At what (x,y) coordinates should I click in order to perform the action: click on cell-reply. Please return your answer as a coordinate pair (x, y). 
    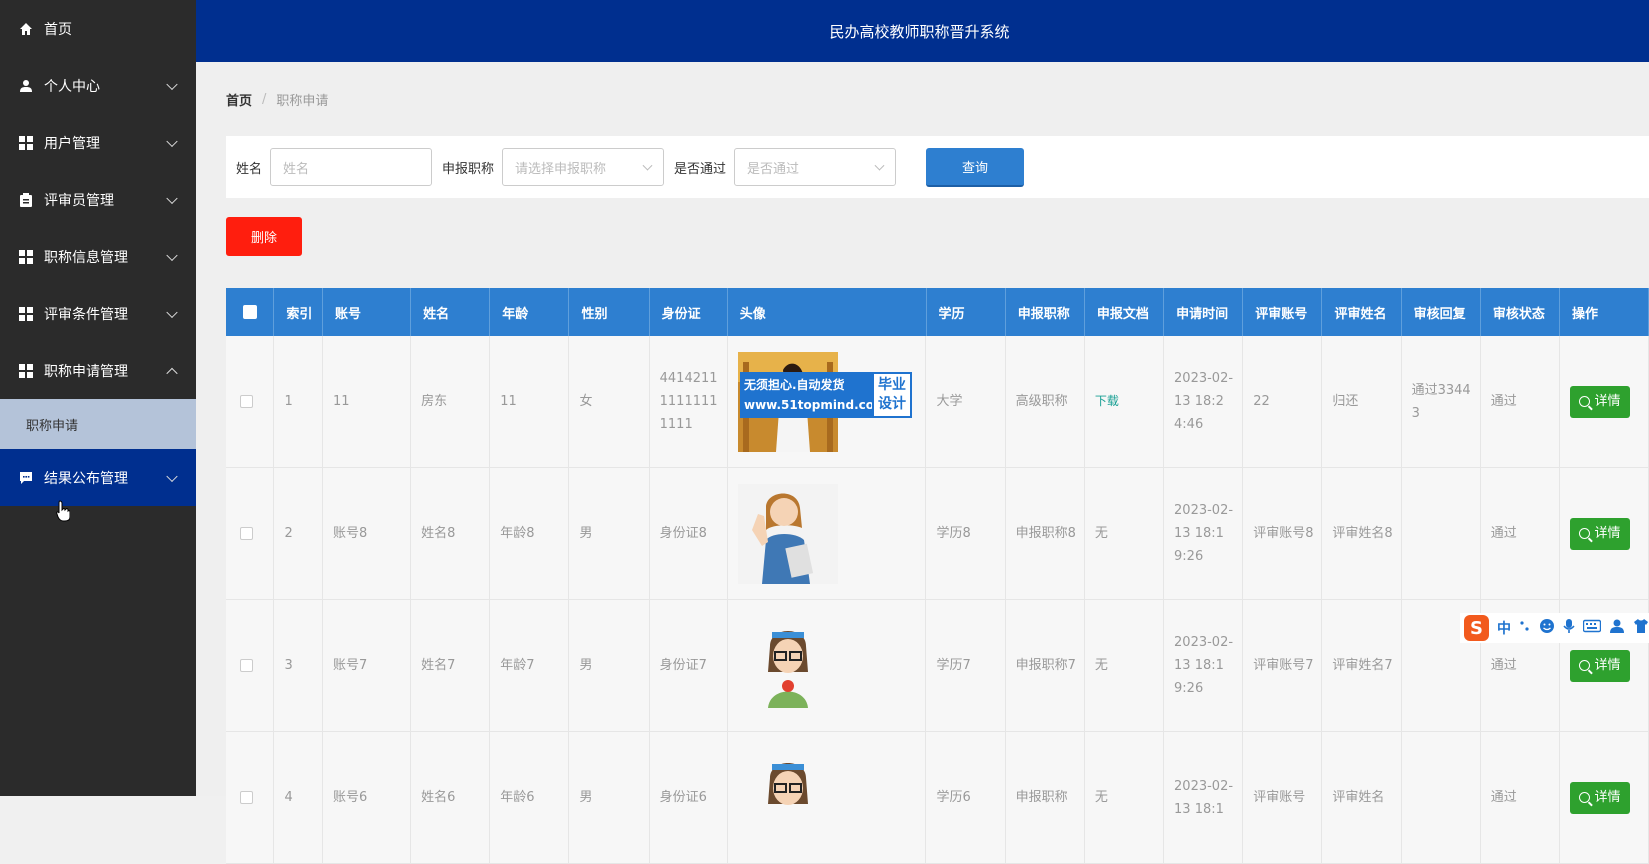
    Looking at the image, I should click on (1441, 533).